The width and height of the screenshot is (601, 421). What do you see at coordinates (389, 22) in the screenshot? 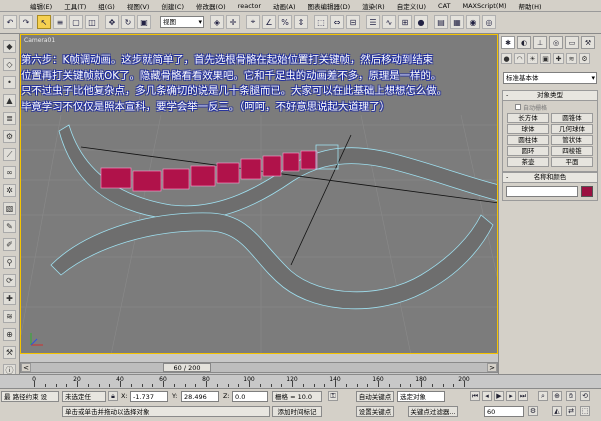
I see `curve-editor-icon: ∿` at bounding box center [389, 22].